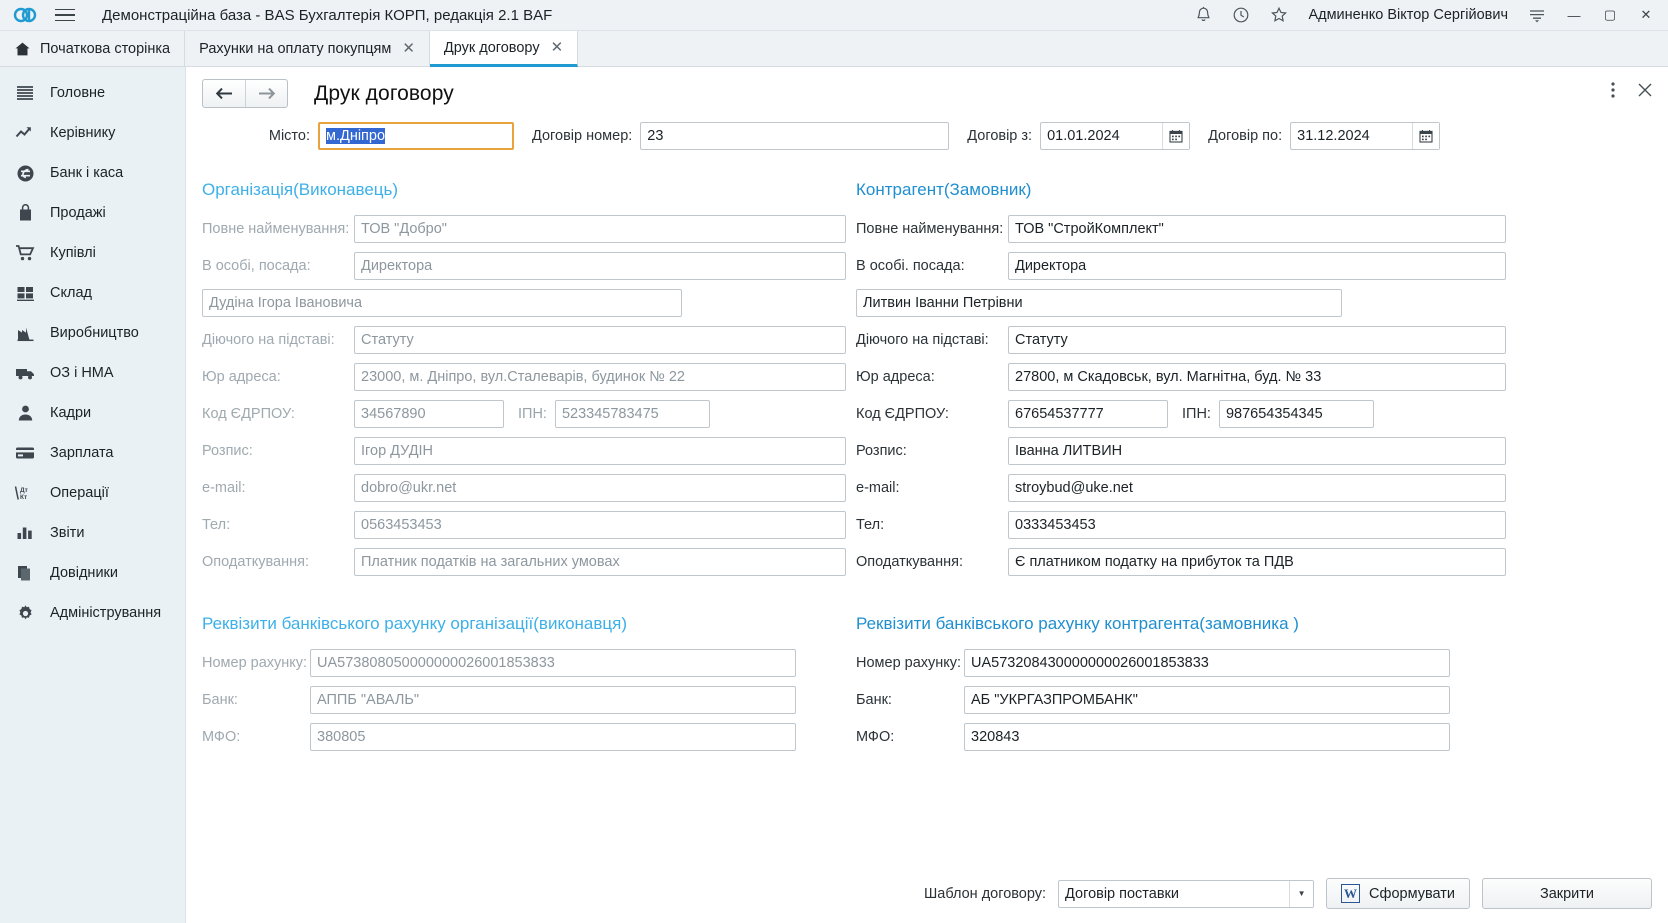 The height and width of the screenshot is (923, 1668). I want to click on sidebar-item-fixed-assets: ОЗ і НМА, so click(92, 373).